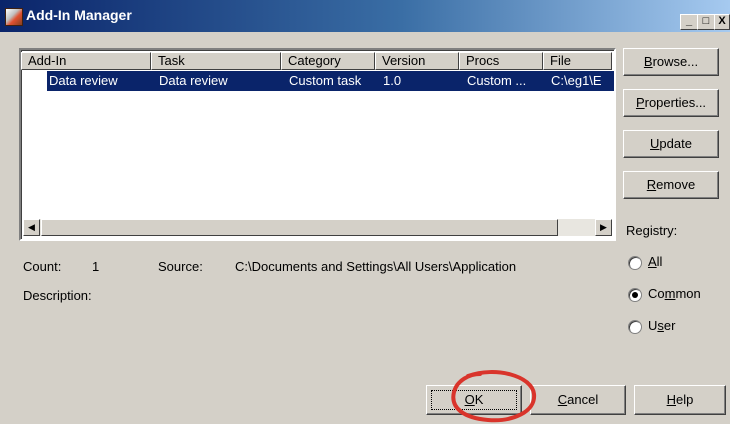  What do you see at coordinates (299, 227) in the screenshot?
I see `scroll-thumb` at bounding box center [299, 227].